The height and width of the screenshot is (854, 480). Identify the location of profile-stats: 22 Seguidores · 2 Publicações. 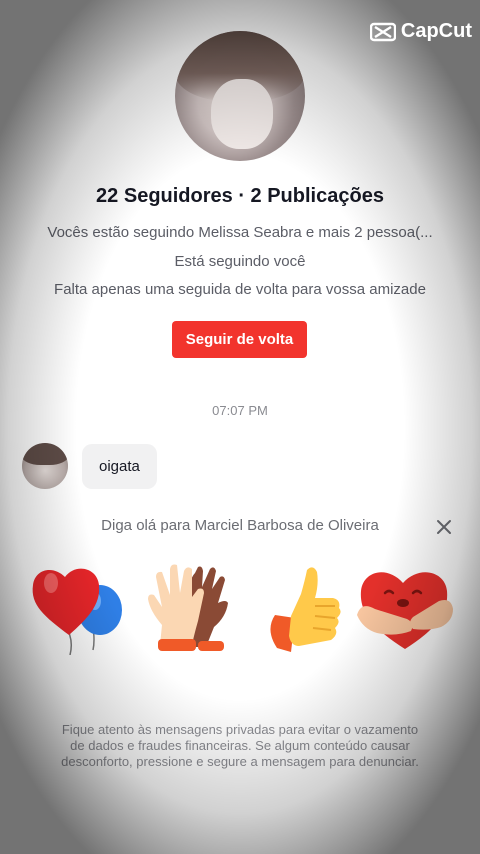
(240, 196).